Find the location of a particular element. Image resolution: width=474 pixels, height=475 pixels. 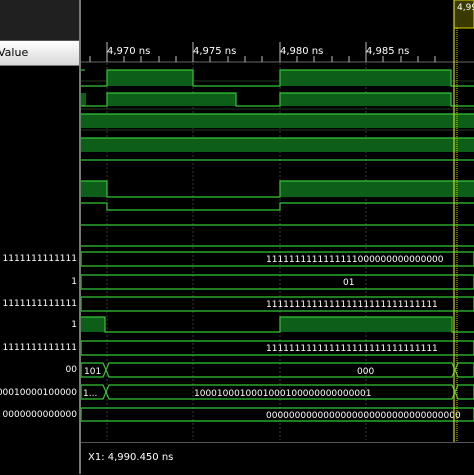

bus-value-label: 101 is located at coordinates (92, 372).